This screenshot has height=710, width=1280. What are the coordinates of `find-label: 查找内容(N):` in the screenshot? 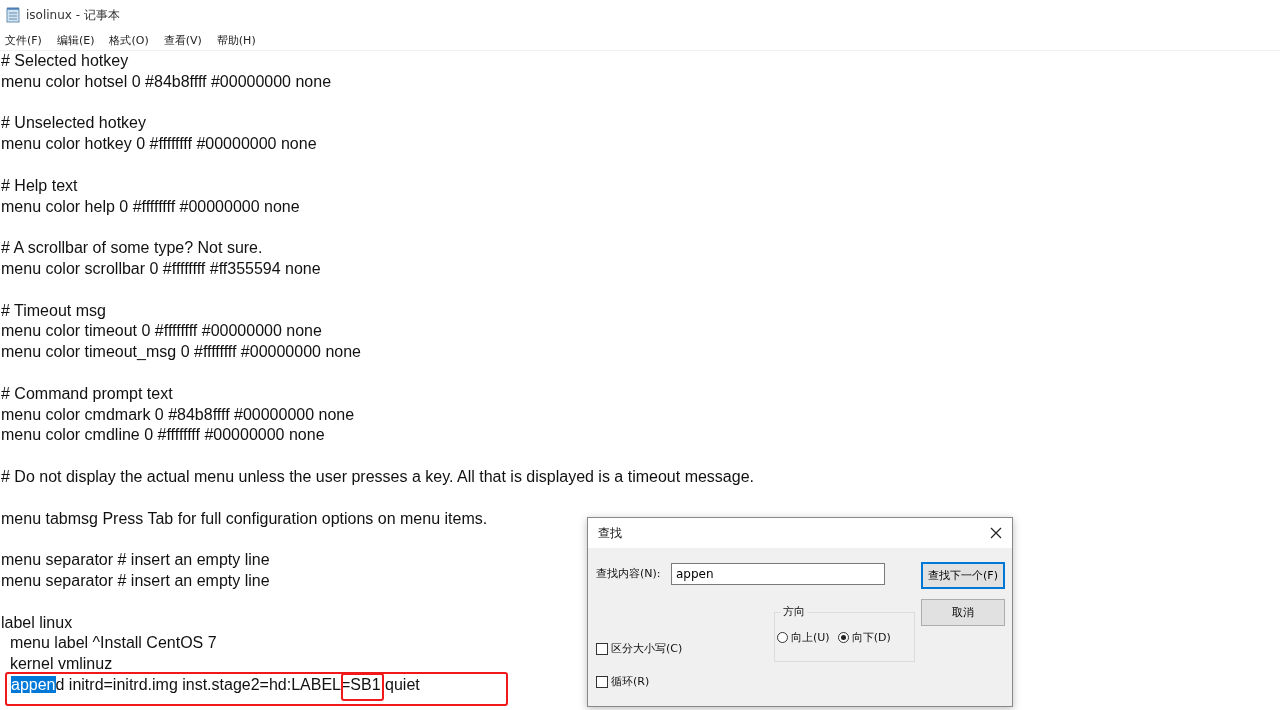 It's located at (628, 573).